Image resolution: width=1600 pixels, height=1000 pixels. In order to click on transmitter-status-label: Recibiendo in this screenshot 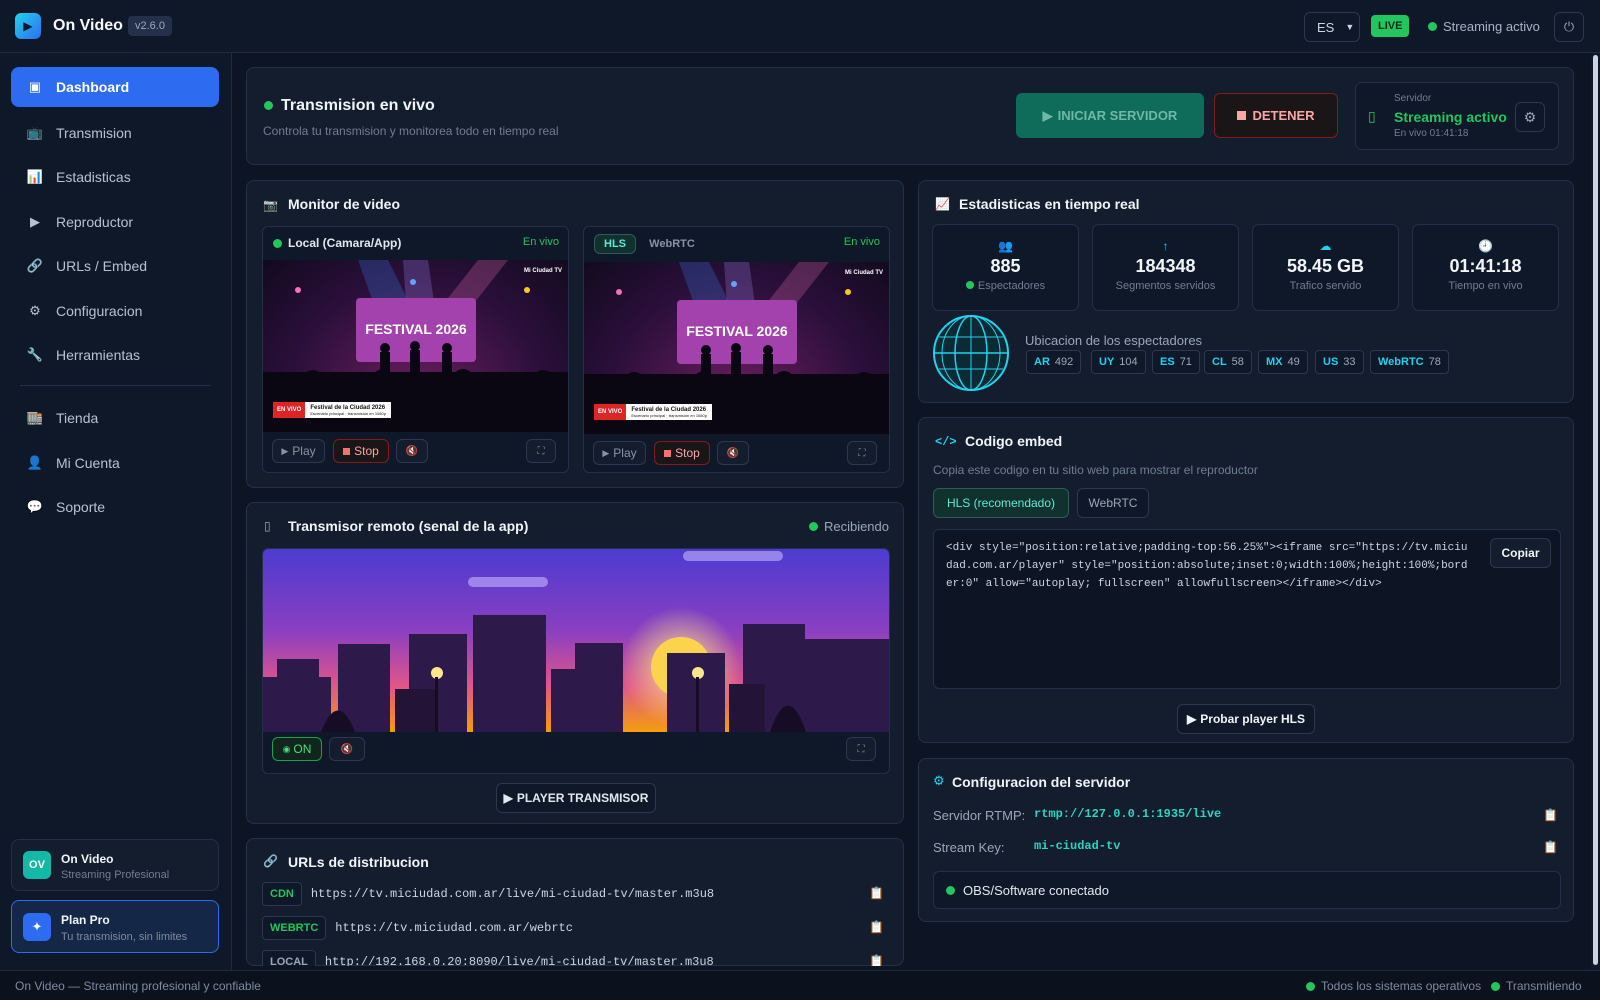, I will do `click(856, 526)`.